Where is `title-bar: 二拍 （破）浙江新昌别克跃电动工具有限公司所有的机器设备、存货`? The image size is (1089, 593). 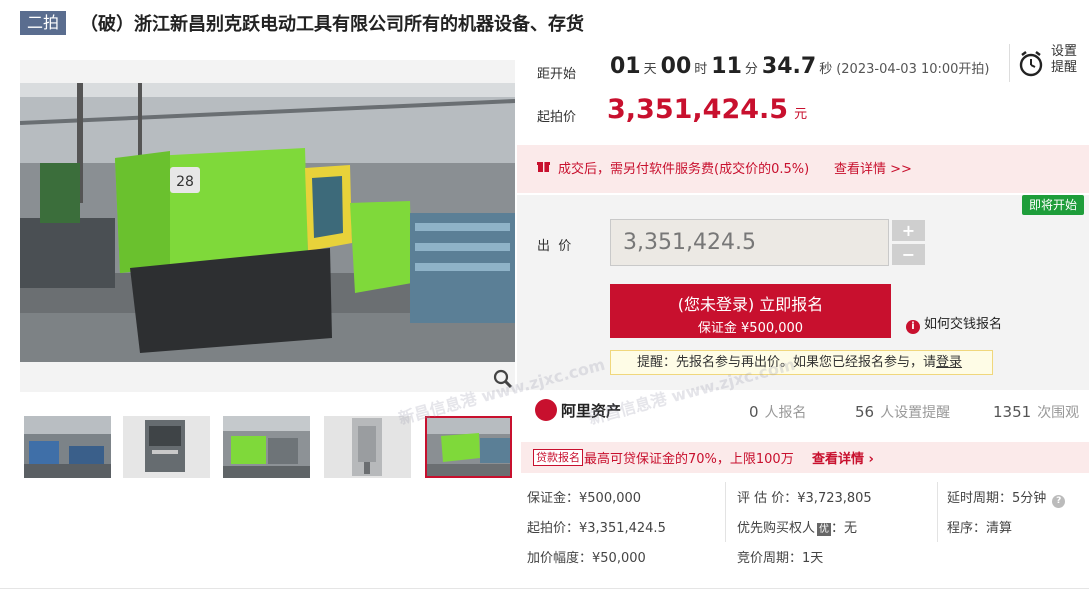
title-bar: 二拍 （破）浙江新昌别克跃电动工具有限公司所有的机器设备、存货 is located at coordinates (544, 23).